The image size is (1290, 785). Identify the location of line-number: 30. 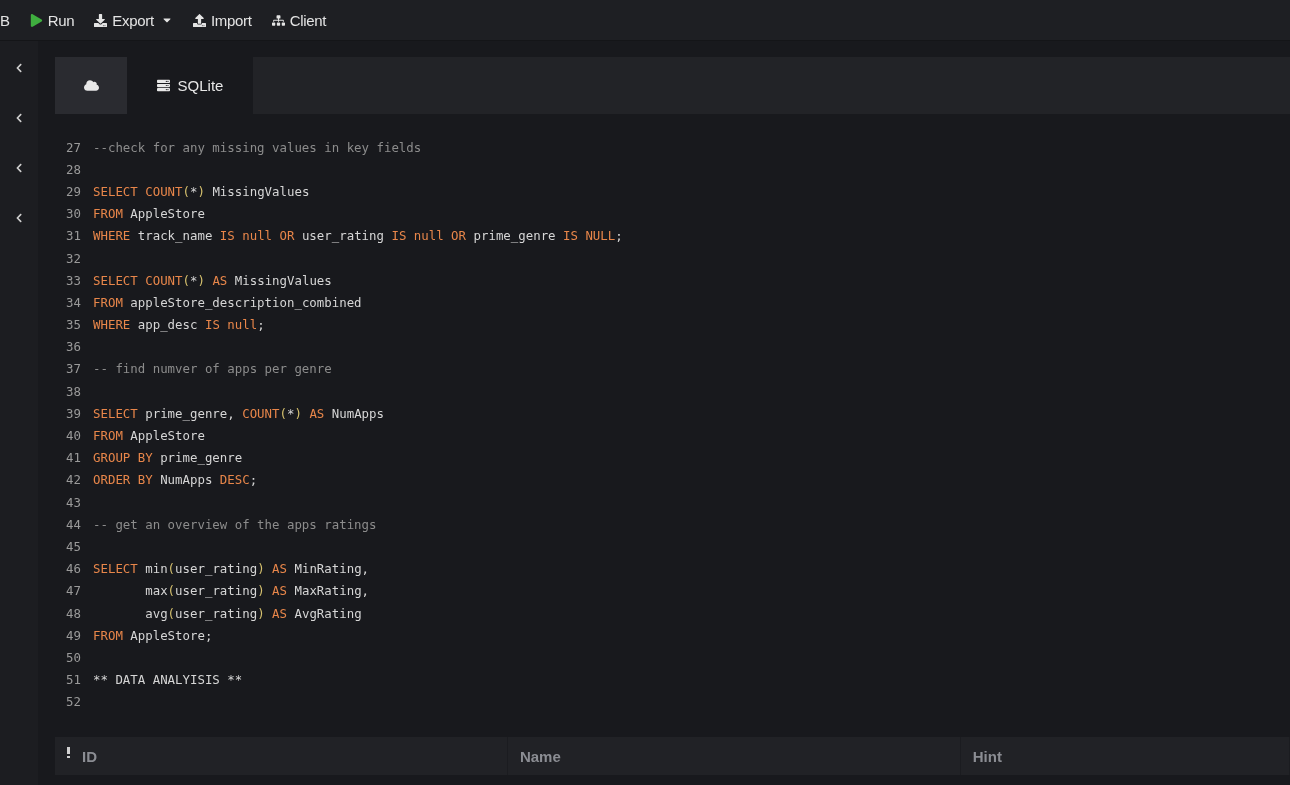
(74, 214).